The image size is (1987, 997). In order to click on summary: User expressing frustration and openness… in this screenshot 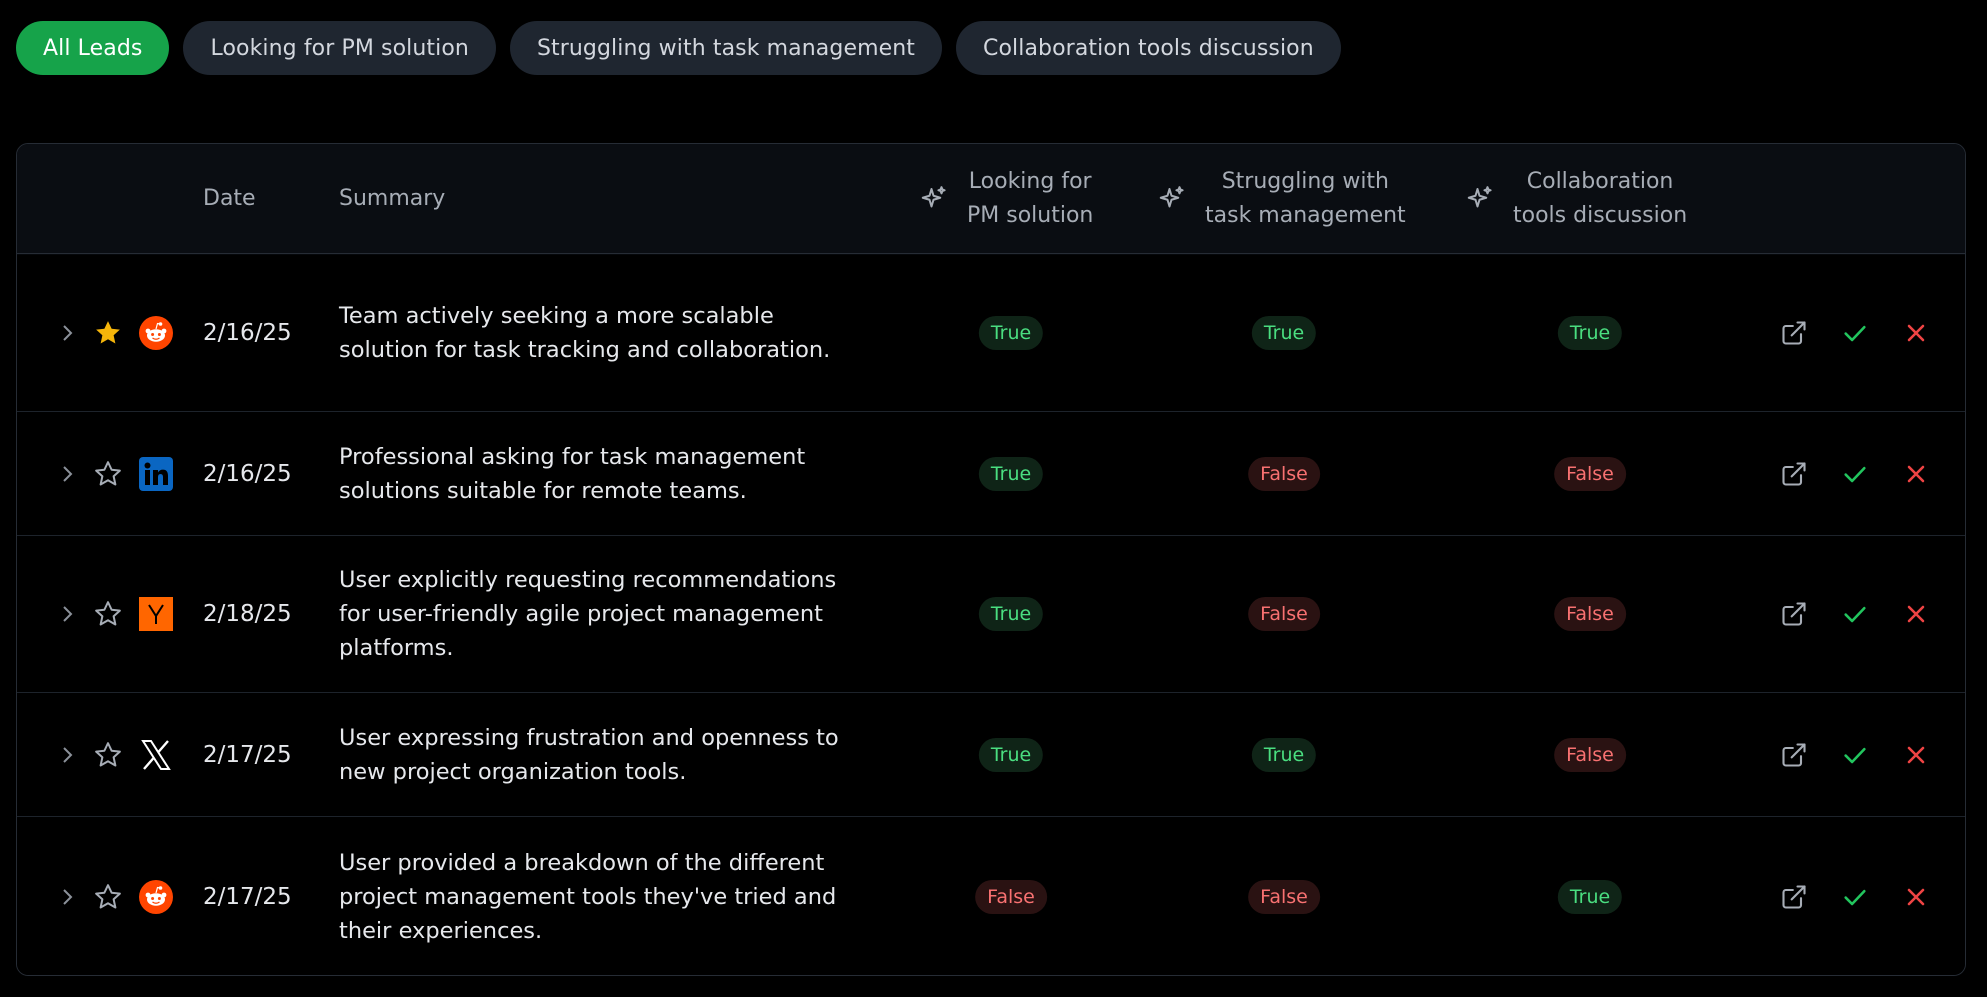, I will do `click(589, 754)`.